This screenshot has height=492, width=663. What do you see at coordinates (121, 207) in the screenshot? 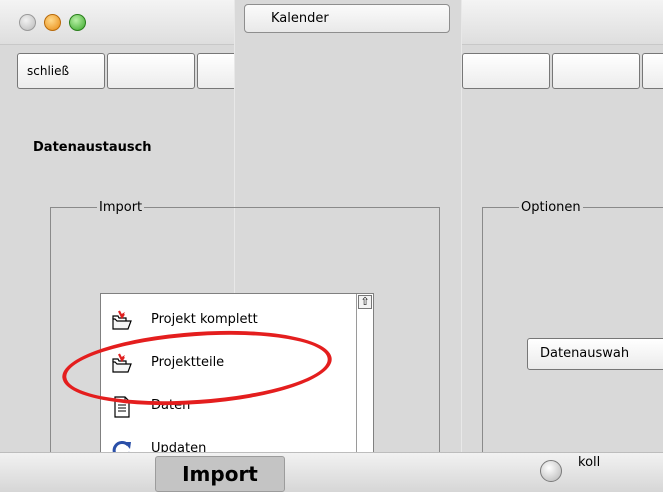
I see `import-group-legend: Import` at bounding box center [121, 207].